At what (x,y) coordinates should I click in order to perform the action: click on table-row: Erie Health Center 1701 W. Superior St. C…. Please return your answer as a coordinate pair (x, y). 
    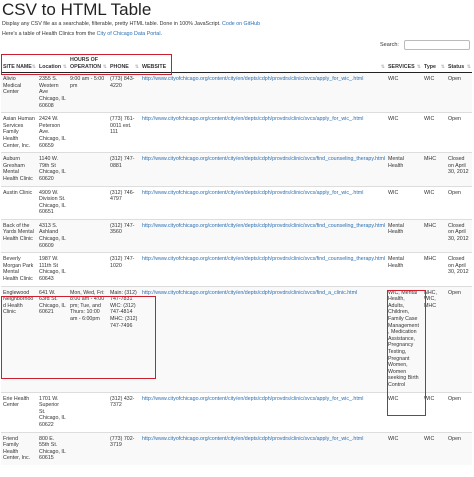
    Looking at the image, I should click on (236, 411).